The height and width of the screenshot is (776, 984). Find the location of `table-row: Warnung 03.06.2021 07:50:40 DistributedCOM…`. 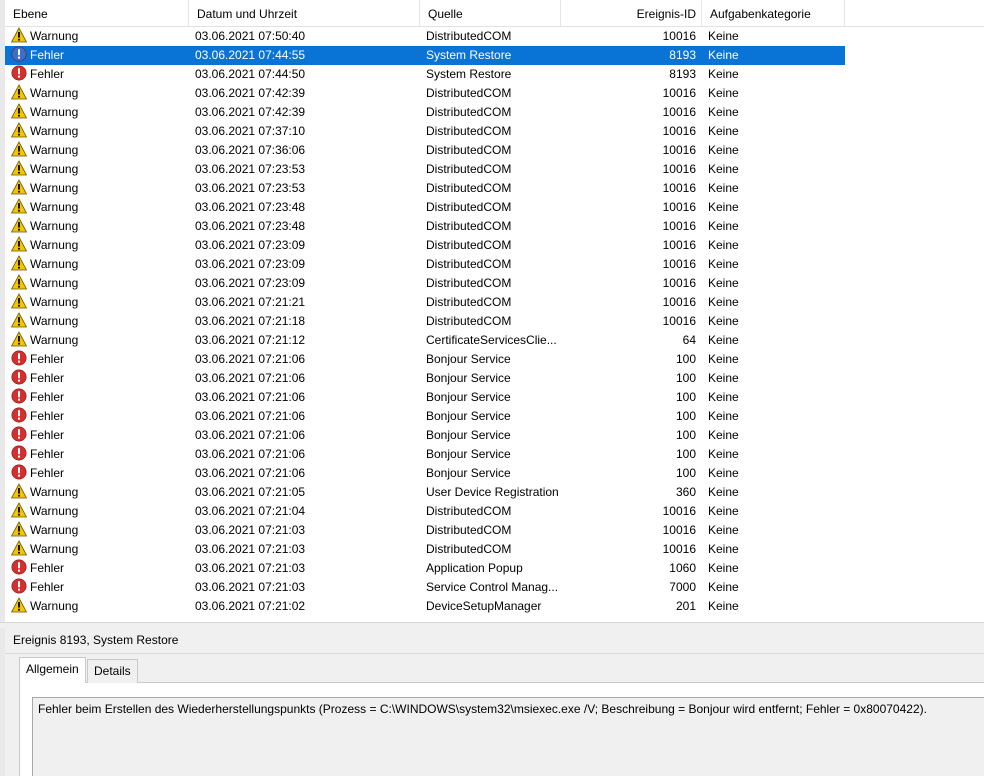

table-row: Warnung 03.06.2021 07:50:40 DistributedCOM… is located at coordinates (425, 36).